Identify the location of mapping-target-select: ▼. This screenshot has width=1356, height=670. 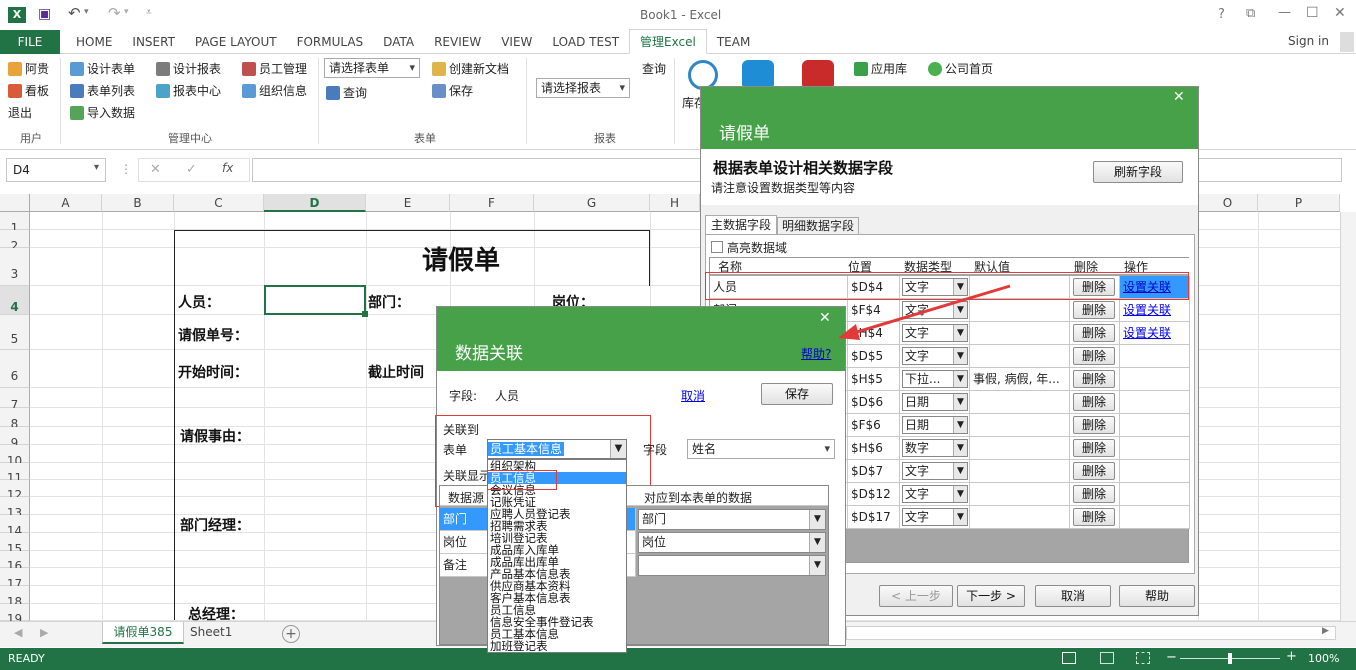
(732, 565).